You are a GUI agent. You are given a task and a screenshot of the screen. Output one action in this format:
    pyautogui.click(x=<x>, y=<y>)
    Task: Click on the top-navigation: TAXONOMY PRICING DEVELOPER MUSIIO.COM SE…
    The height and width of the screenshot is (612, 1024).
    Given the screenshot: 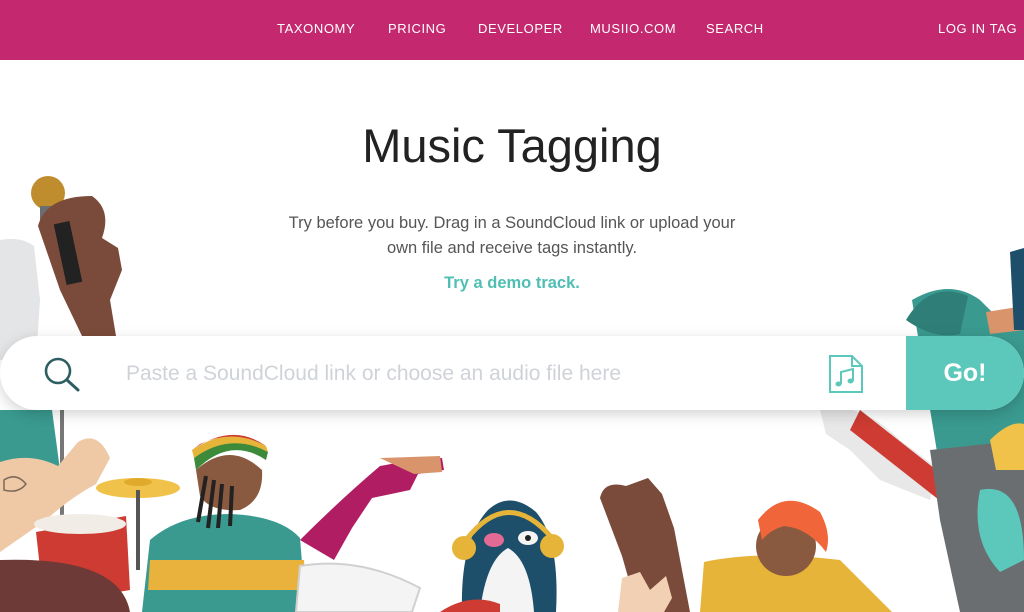 What is the action you would take?
    pyautogui.click(x=512, y=30)
    